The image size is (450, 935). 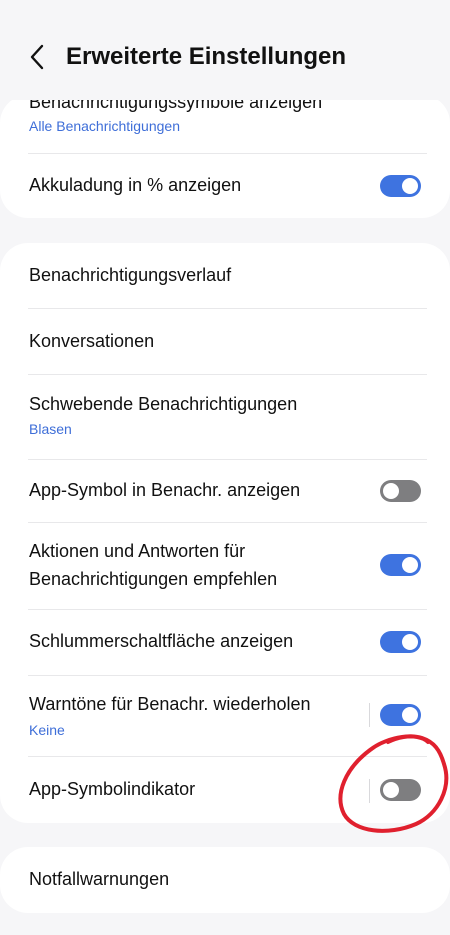 I want to click on setting-label: Schwebende Benachrichtigungen, so click(x=163, y=404).